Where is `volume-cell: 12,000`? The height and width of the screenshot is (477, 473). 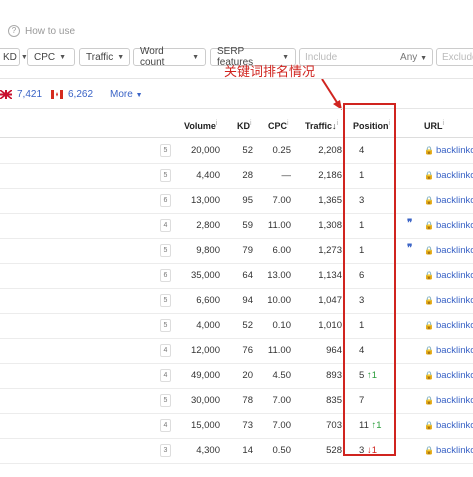
volume-cell: 12,000 is located at coordinates (205, 350).